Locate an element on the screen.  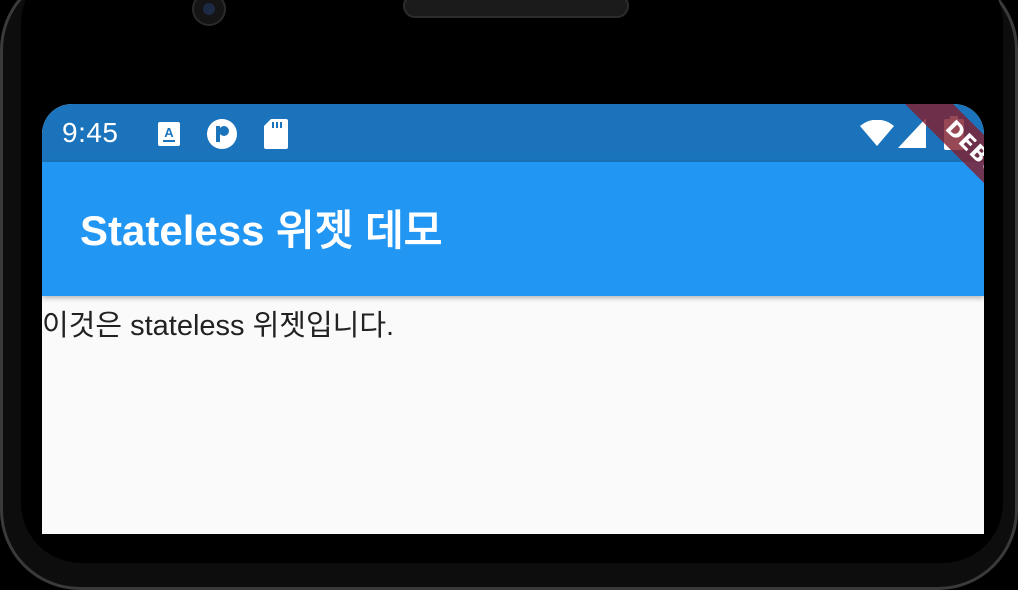
svg-text: A is located at coordinates (169, 132).